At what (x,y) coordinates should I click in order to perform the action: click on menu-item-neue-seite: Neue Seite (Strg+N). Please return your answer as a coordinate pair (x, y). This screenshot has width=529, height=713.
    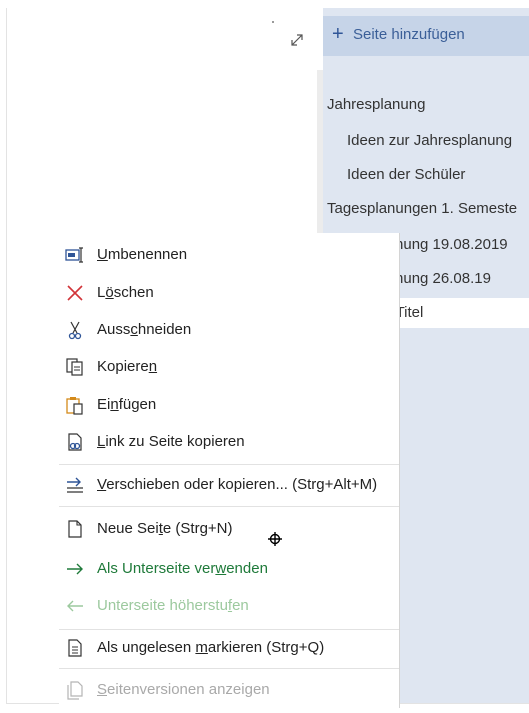
    Looking at the image, I should click on (229, 529).